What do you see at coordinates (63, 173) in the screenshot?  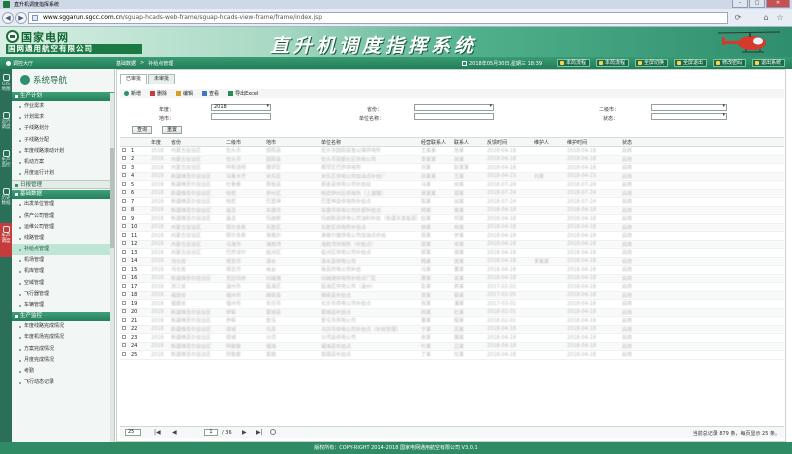 I see `nav-item: 月度运行计划` at bounding box center [63, 173].